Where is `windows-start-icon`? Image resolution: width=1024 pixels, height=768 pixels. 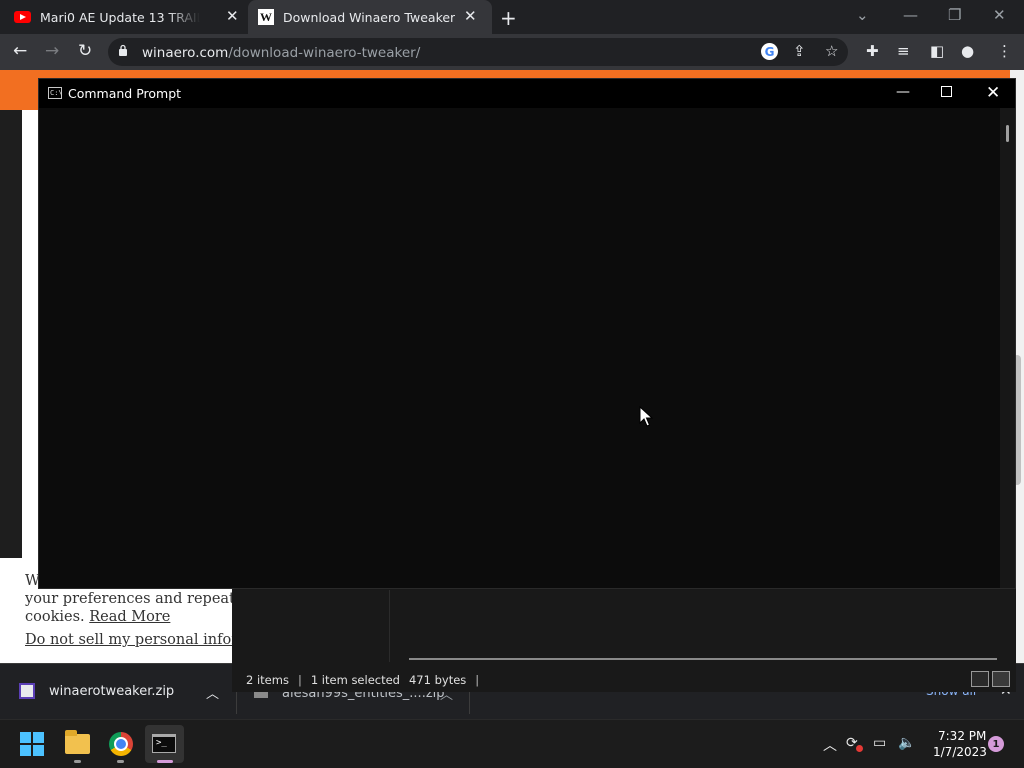
windows-start-icon is located at coordinates (32, 744).